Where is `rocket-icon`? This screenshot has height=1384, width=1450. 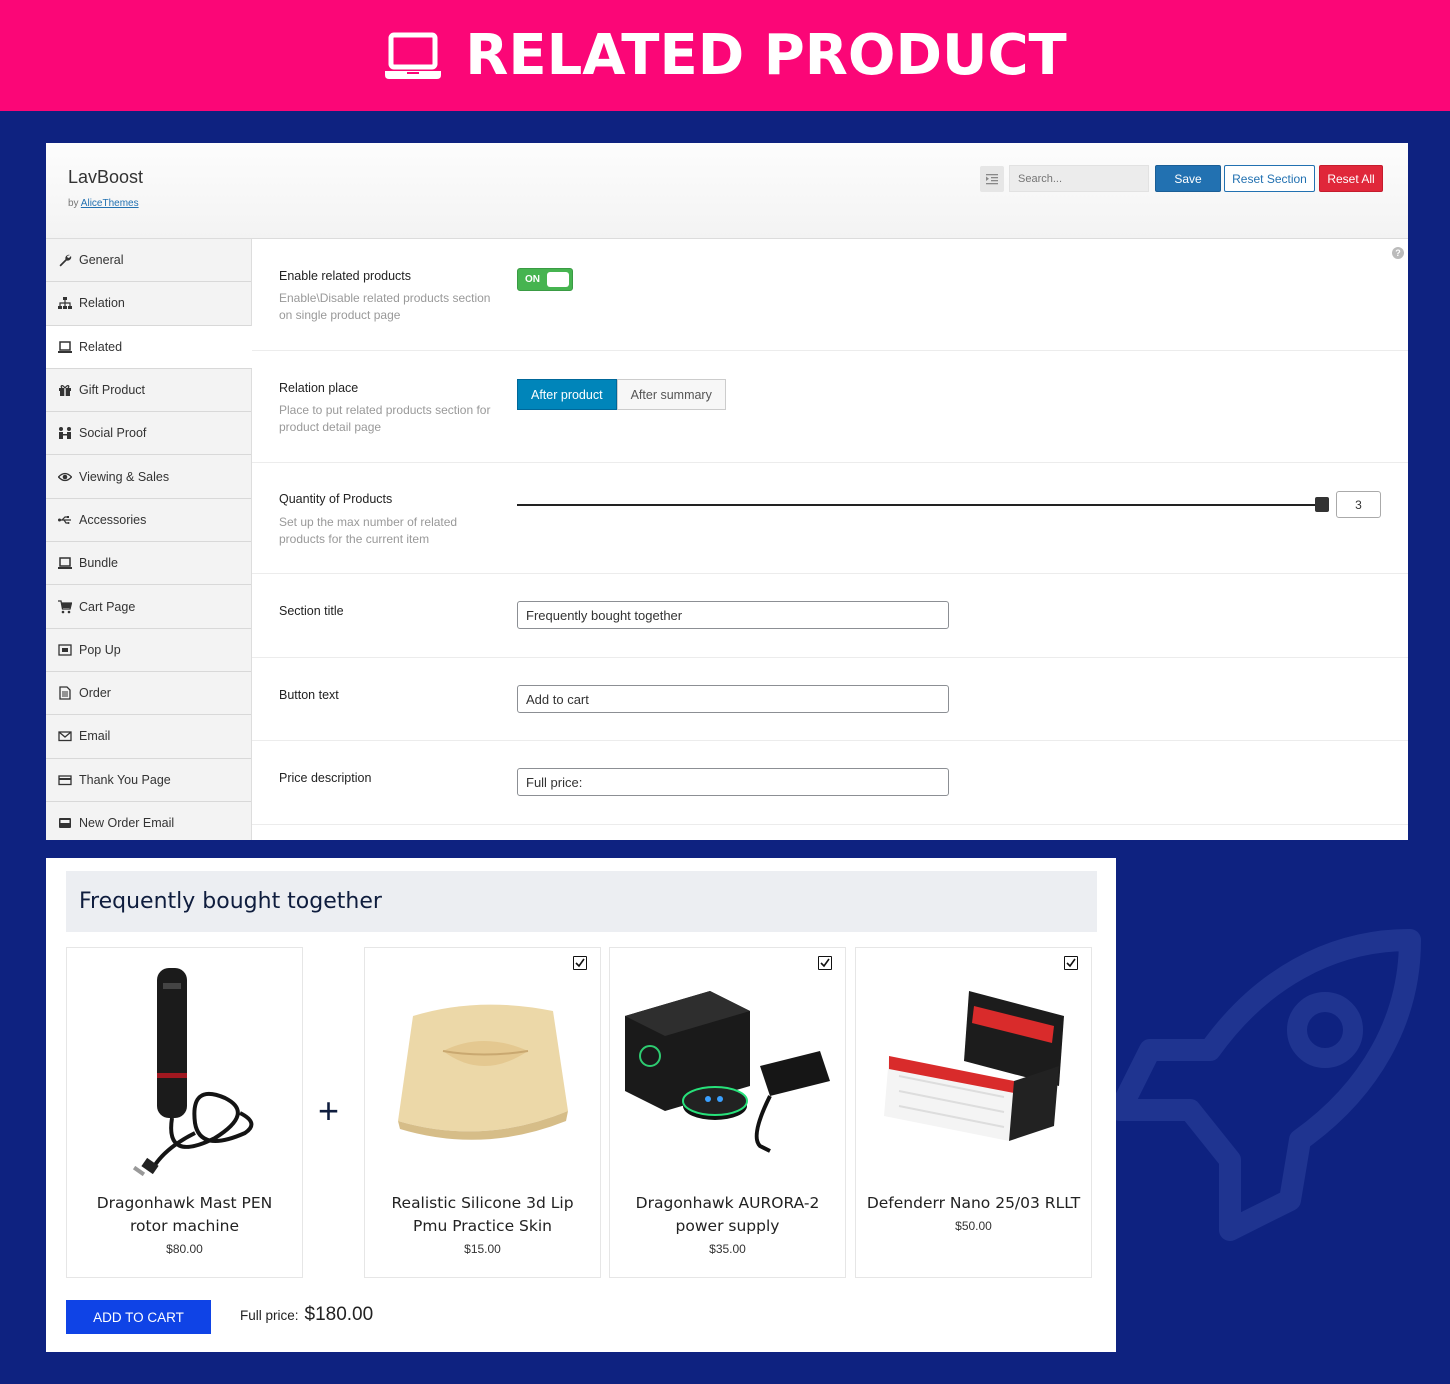 rocket-icon is located at coordinates (1265, 1085).